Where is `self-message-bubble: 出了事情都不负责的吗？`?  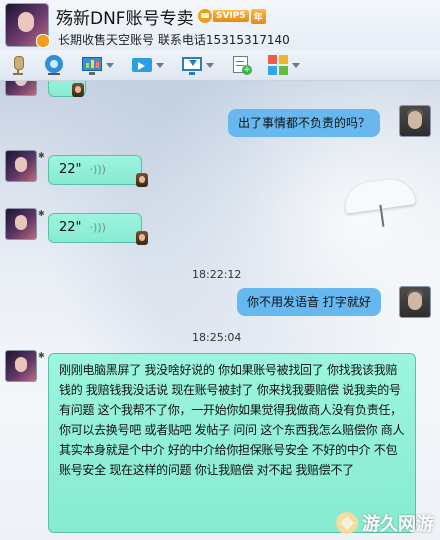
self-message-bubble: 出了事情都不负责的吗？ is located at coordinates (304, 123).